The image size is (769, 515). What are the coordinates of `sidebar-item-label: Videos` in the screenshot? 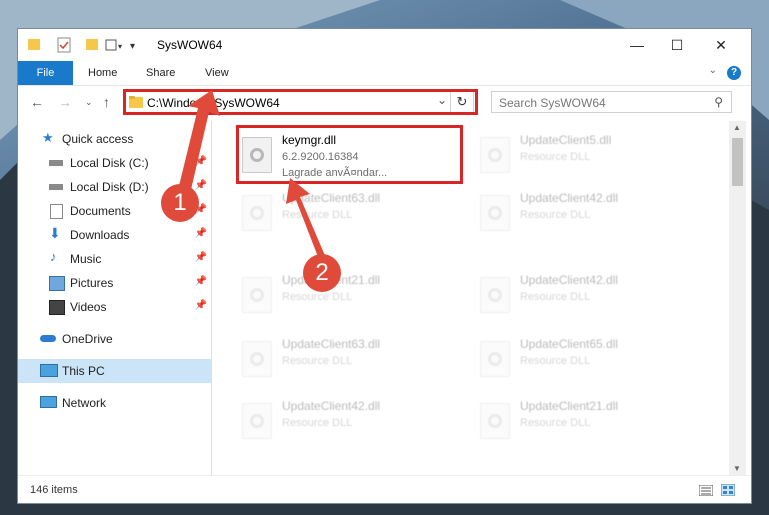 It's located at (88, 307).